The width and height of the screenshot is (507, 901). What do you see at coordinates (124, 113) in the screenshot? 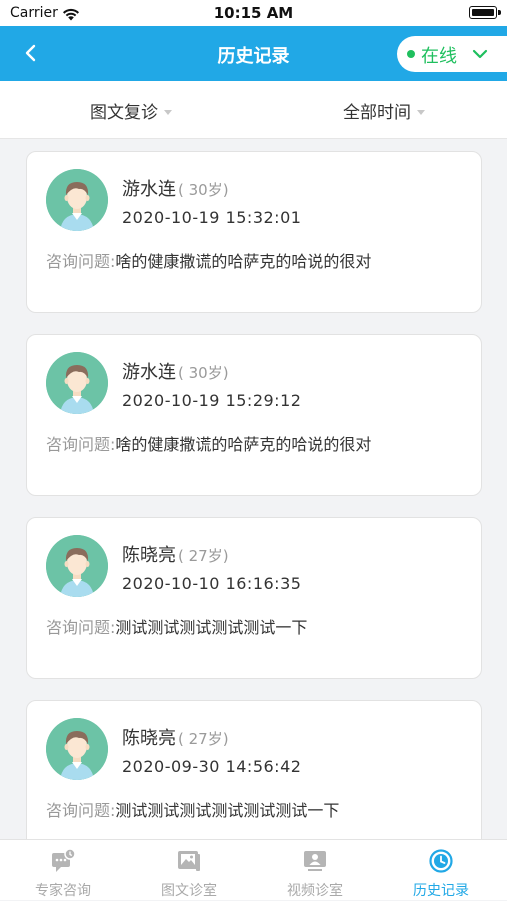
I see `consult-type-filter-label: 图文复诊` at bounding box center [124, 113].